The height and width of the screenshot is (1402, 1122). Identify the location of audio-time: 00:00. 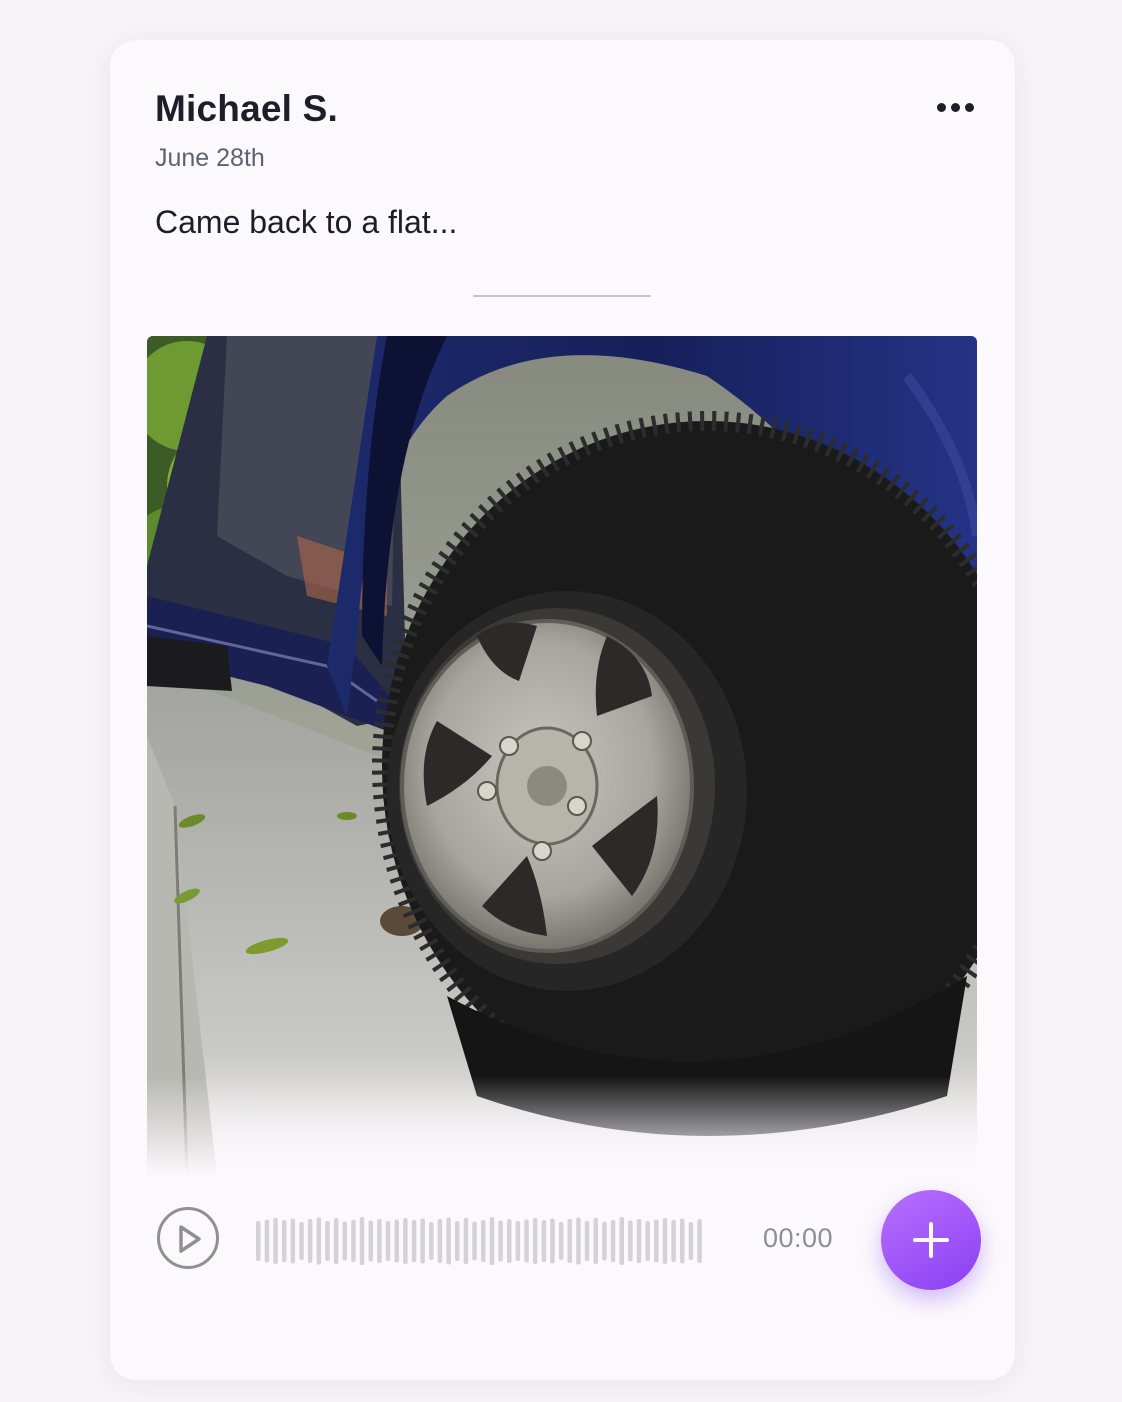
(798, 1238).